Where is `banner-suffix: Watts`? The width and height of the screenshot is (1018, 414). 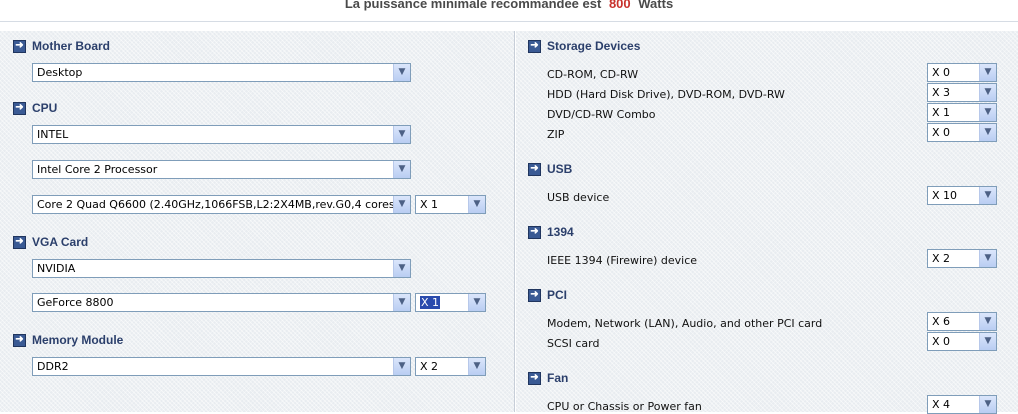
banner-suffix: Watts is located at coordinates (656, 5).